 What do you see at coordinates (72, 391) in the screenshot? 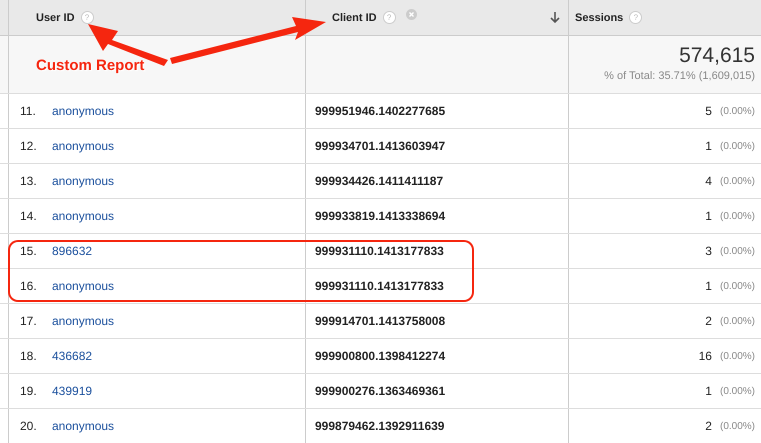
I see `user-id-link: 439919` at bounding box center [72, 391].